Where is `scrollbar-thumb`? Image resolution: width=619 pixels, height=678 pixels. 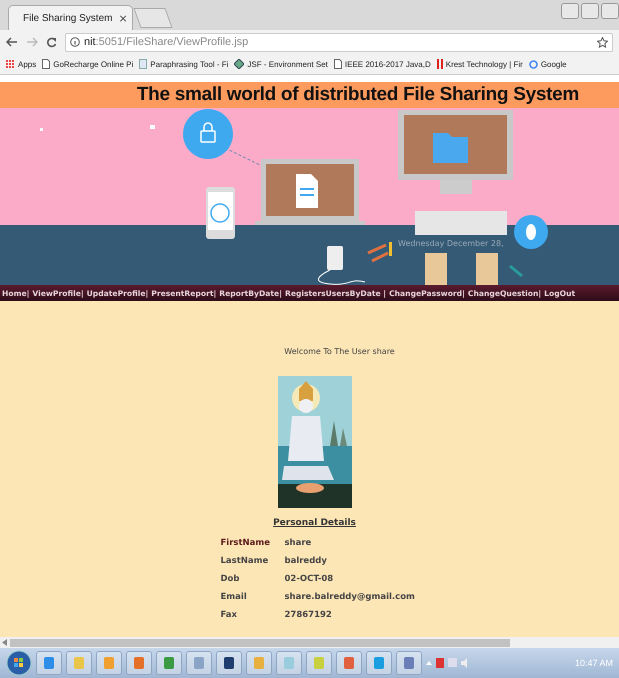
scrollbar-thumb is located at coordinates (260, 642).